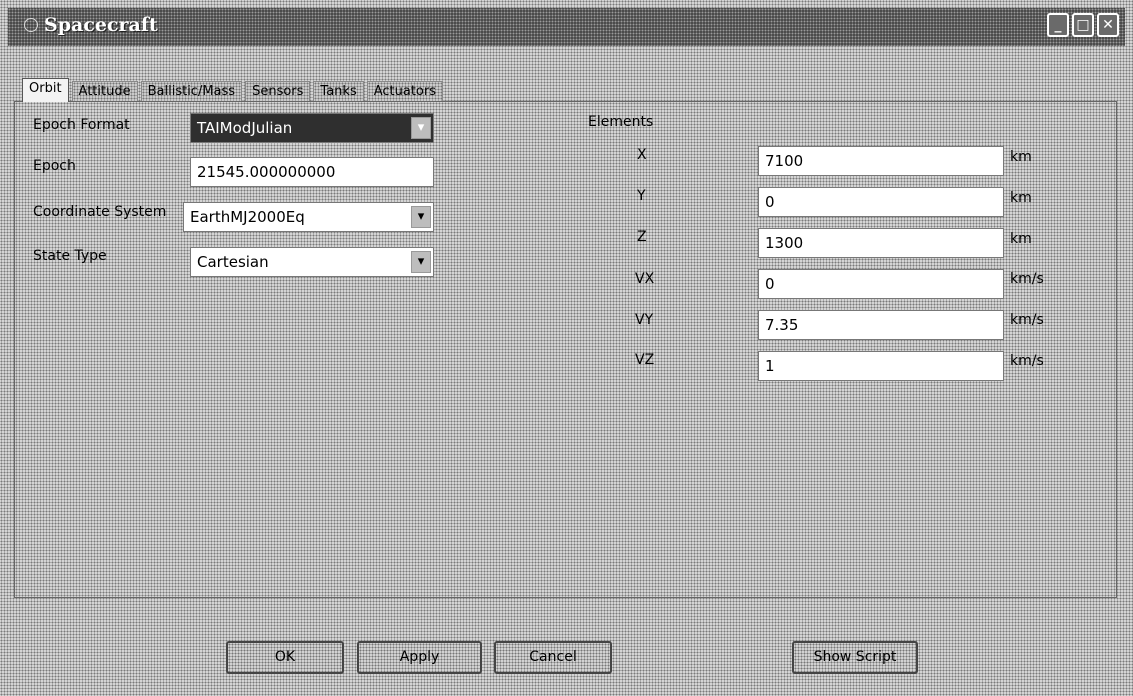  Describe the element at coordinates (312, 128) in the screenshot. I see `epoch-format-select: TAIModJulian ▾` at that location.